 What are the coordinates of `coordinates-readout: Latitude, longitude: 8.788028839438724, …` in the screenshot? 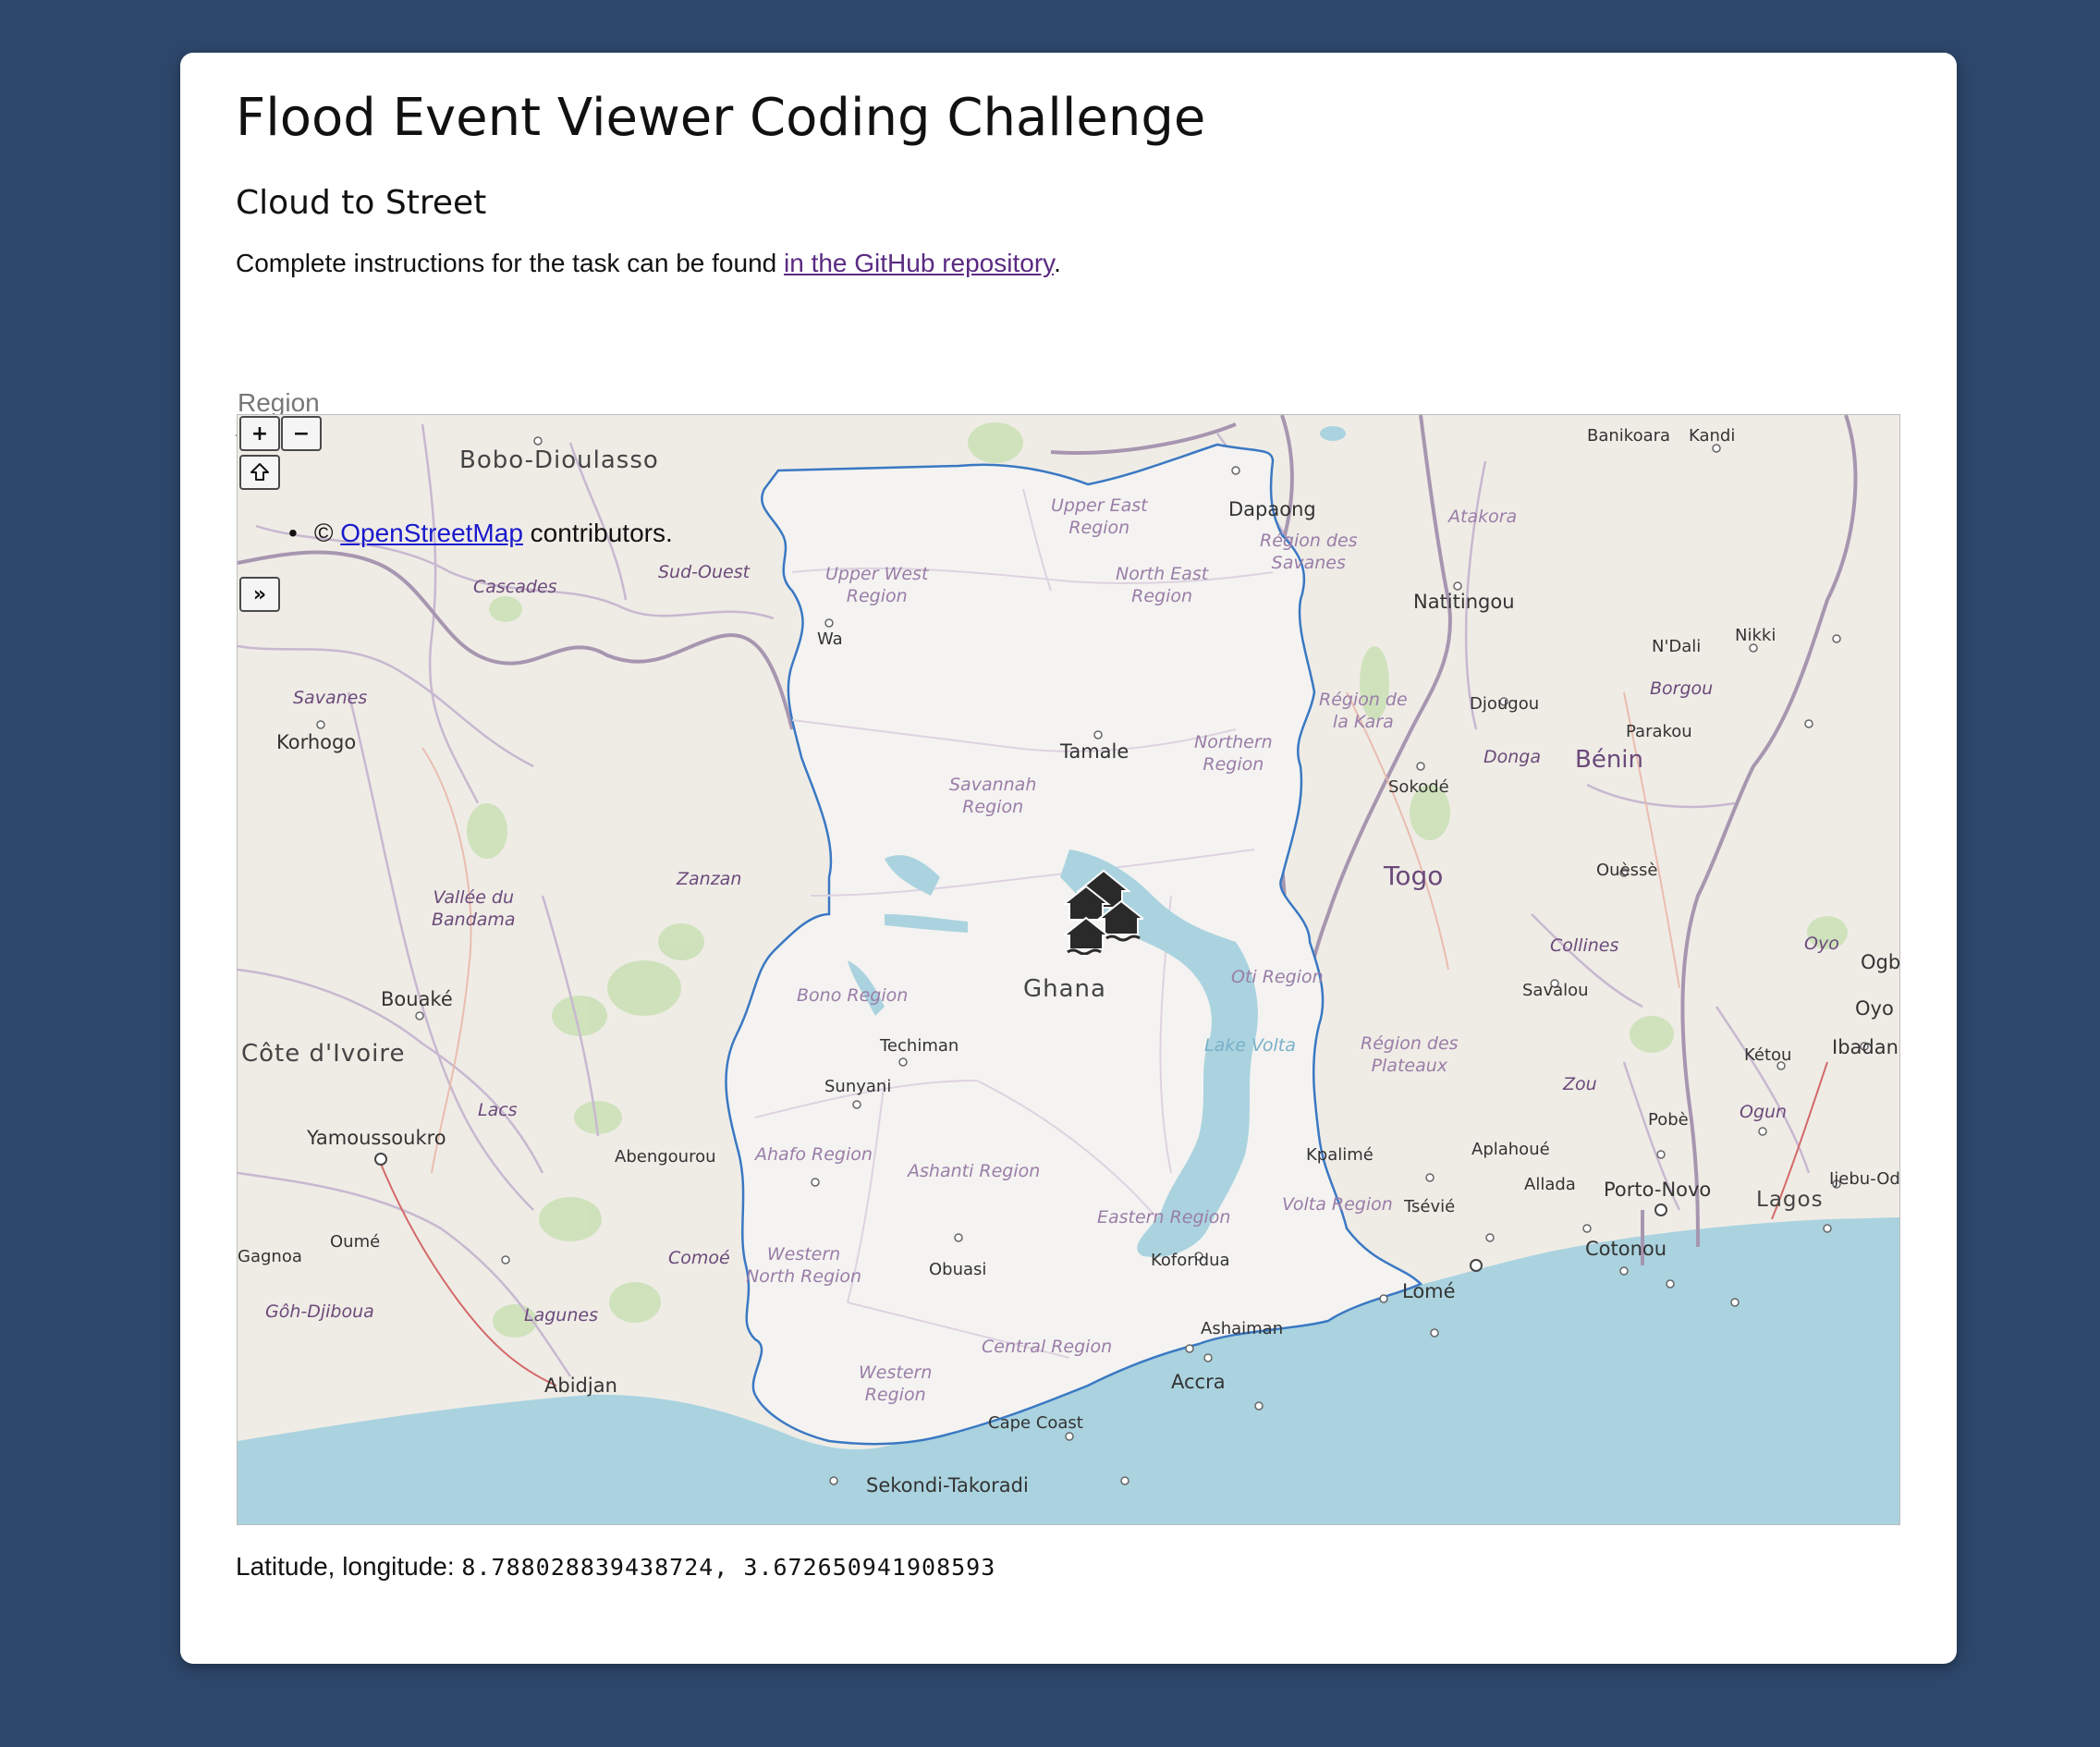 It's located at (616, 1567).